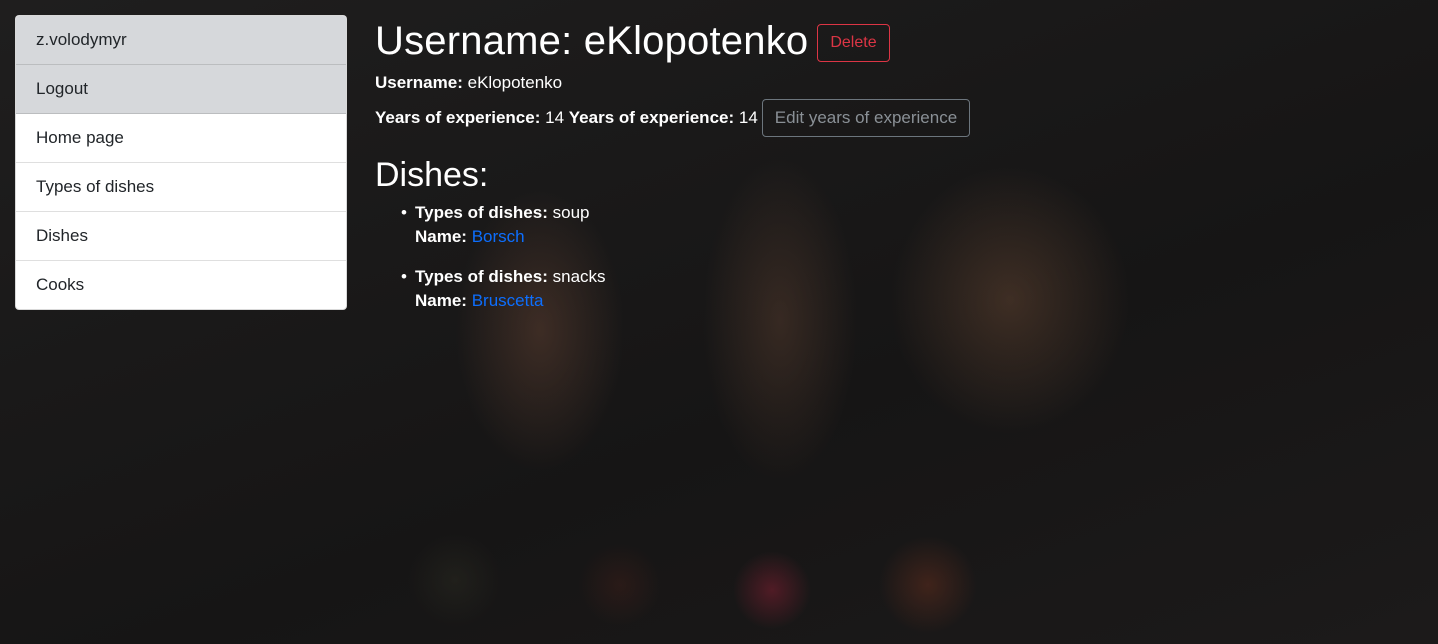  I want to click on years-label: Years of experience:, so click(458, 117).